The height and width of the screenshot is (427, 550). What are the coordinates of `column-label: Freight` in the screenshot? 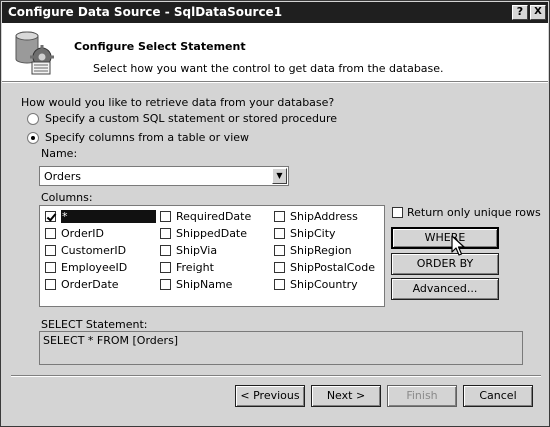 It's located at (195, 267).